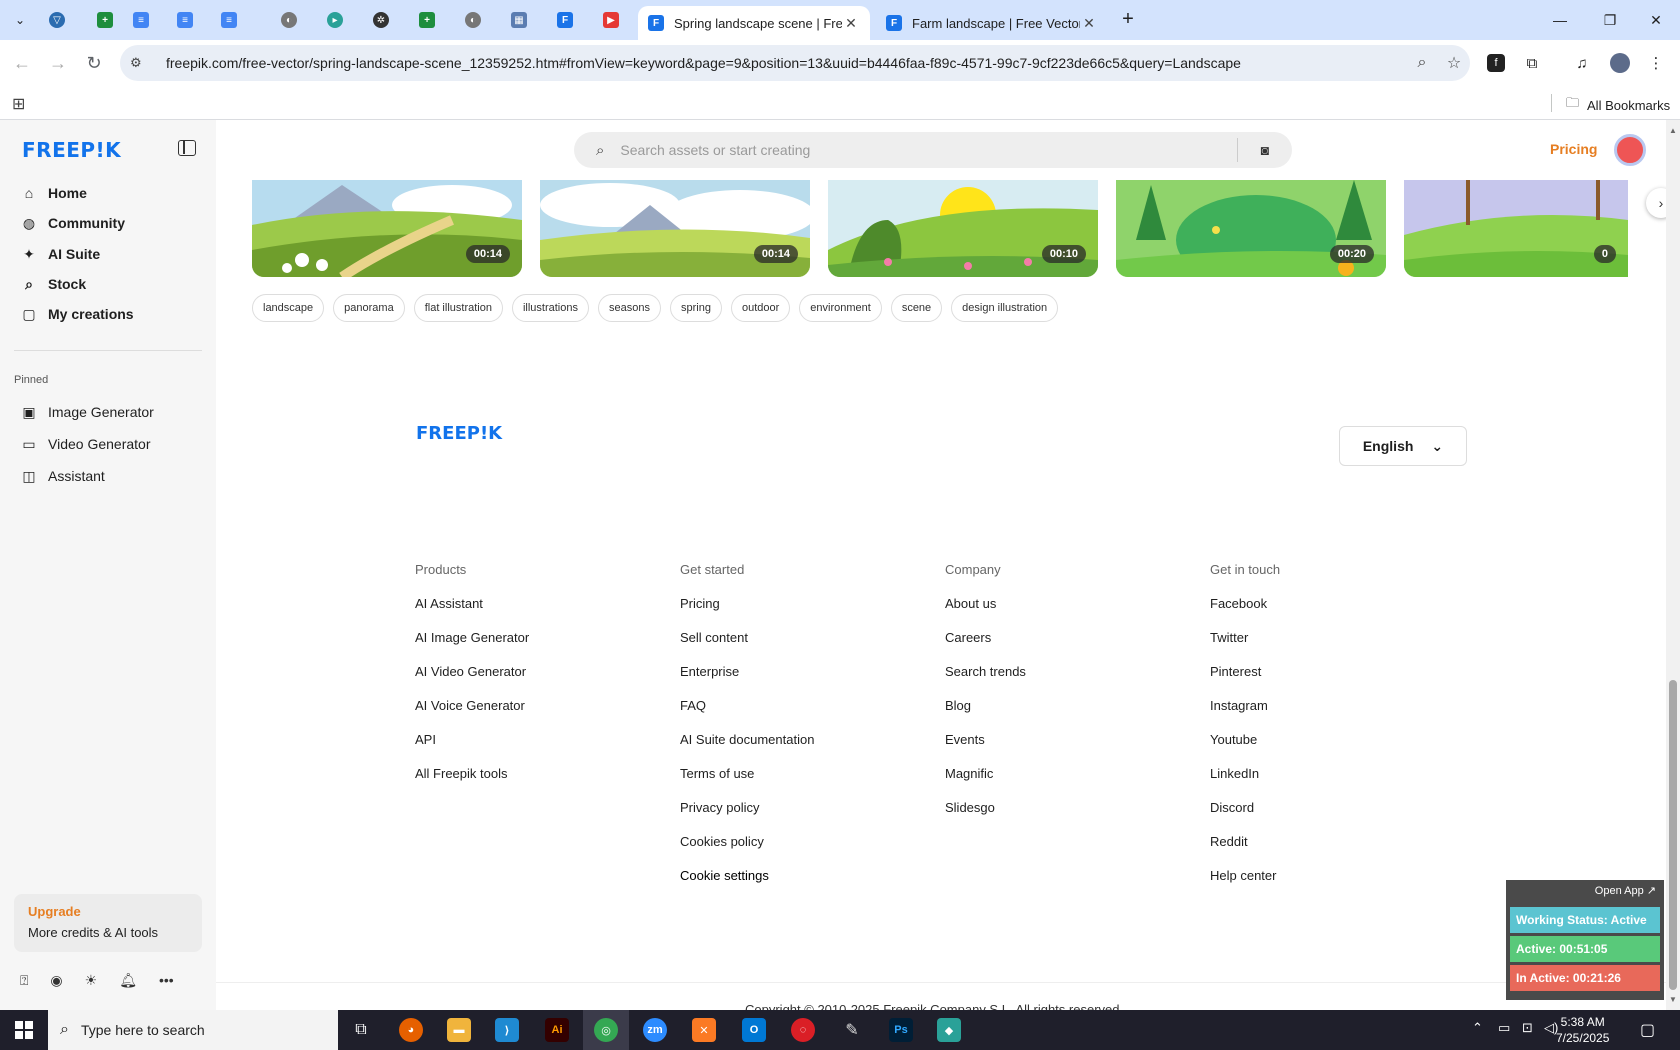  Describe the element at coordinates (1245, 843) in the screenshot. I see `footer-link: Reddit` at that location.